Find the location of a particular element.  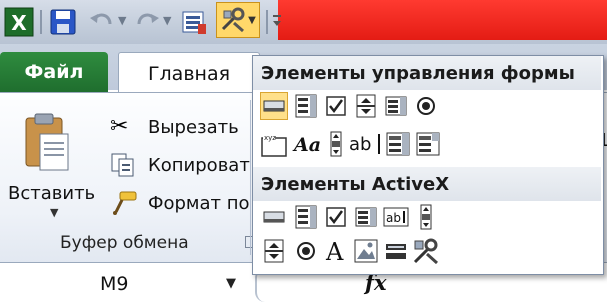

paste-button: Вставить is located at coordinates (51, 193).